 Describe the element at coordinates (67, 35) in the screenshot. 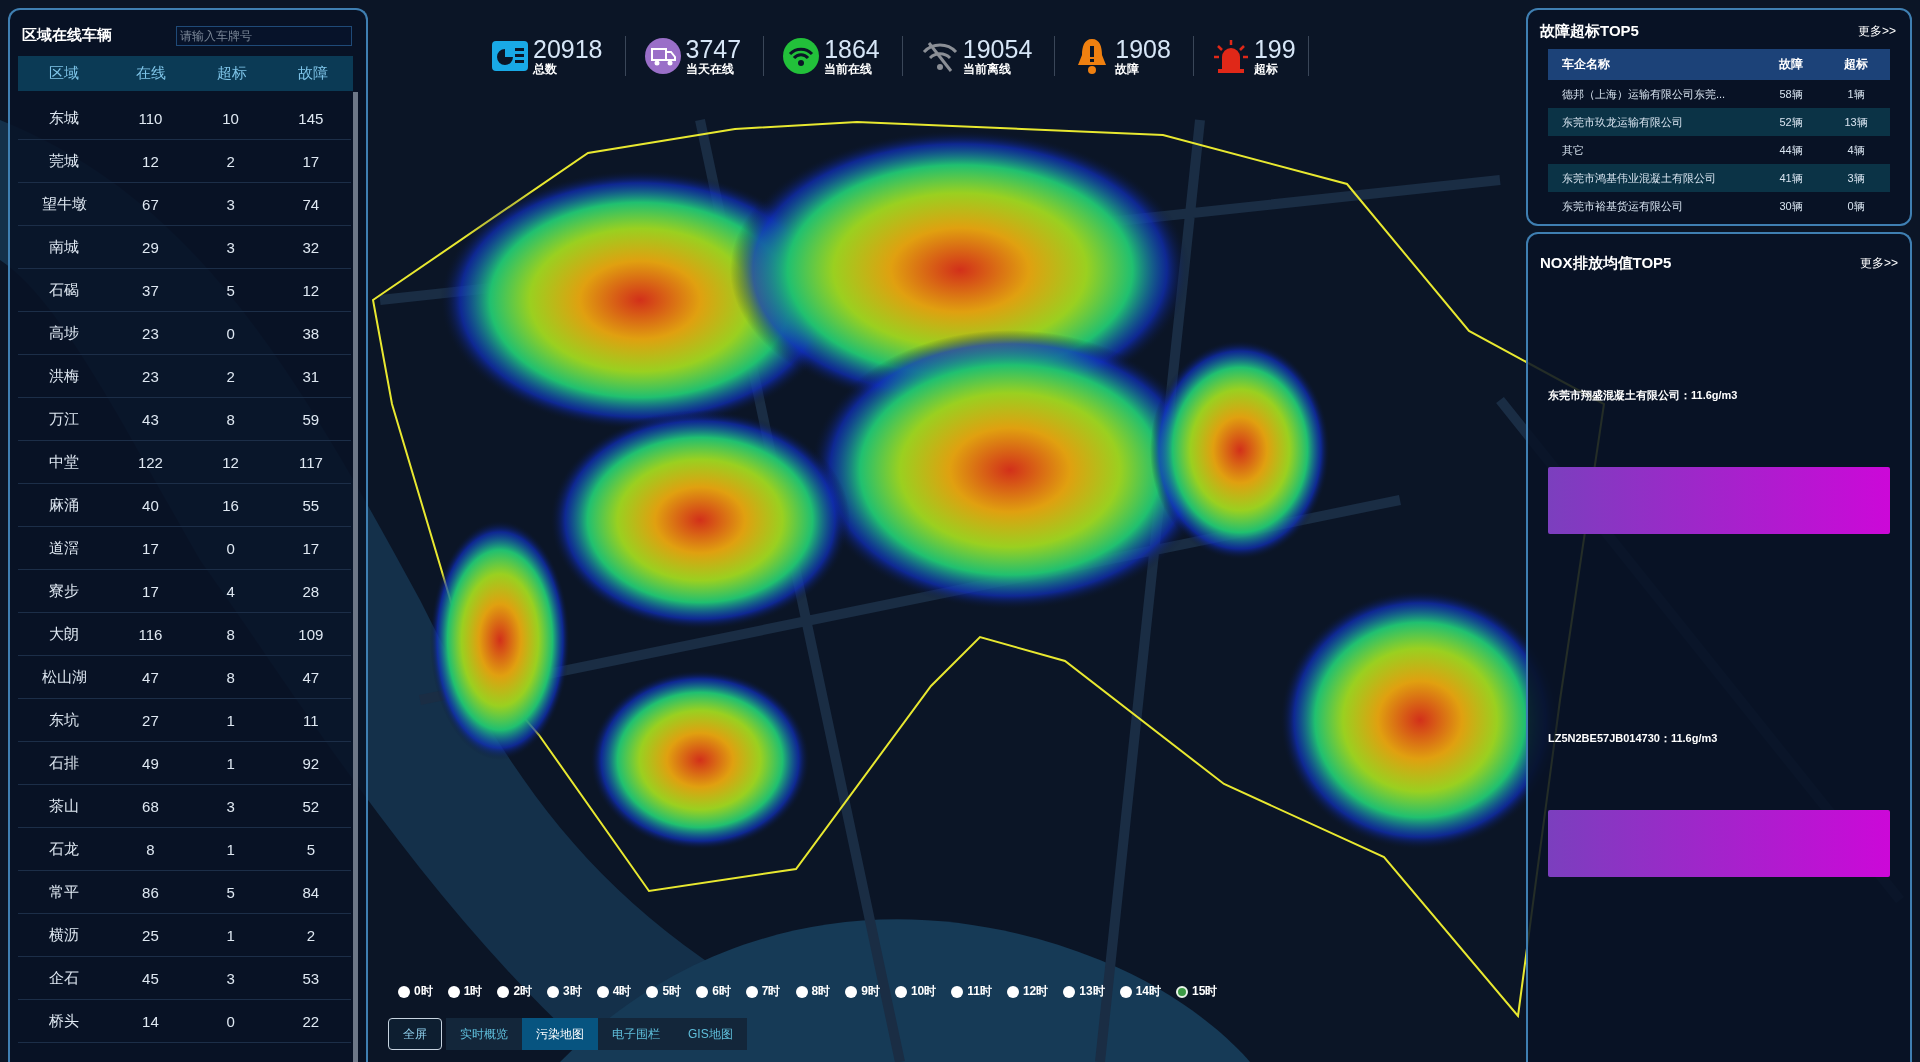

I see `panel-title: 区域在线车辆` at that location.